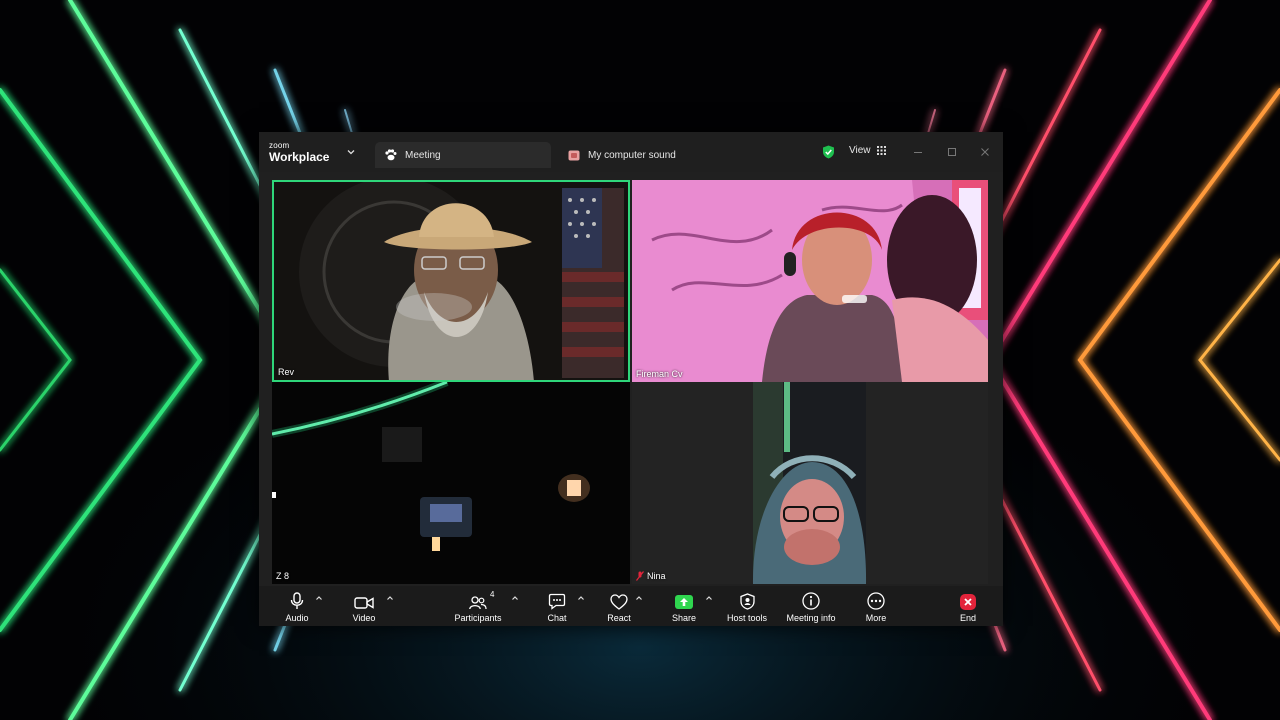  Describe the element at coordinates (297, 600) in the screenshot. I see `microphone-icon` at that location.